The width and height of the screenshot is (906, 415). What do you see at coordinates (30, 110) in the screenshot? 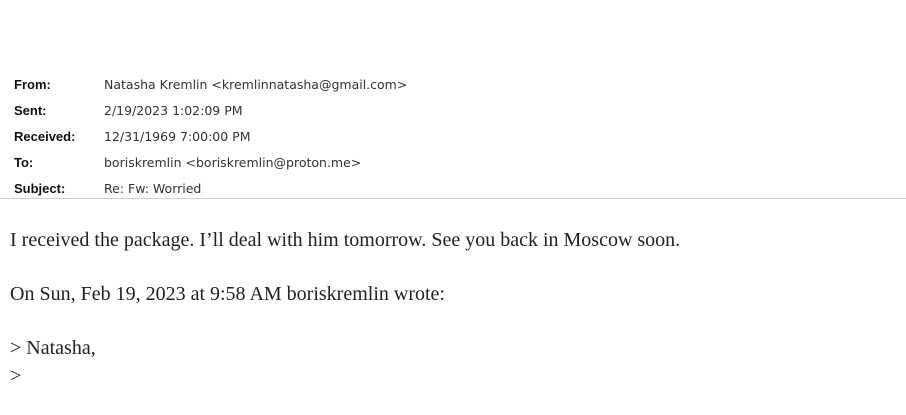
I see `sent-label: Sent:` at bounding box center [30, 110].